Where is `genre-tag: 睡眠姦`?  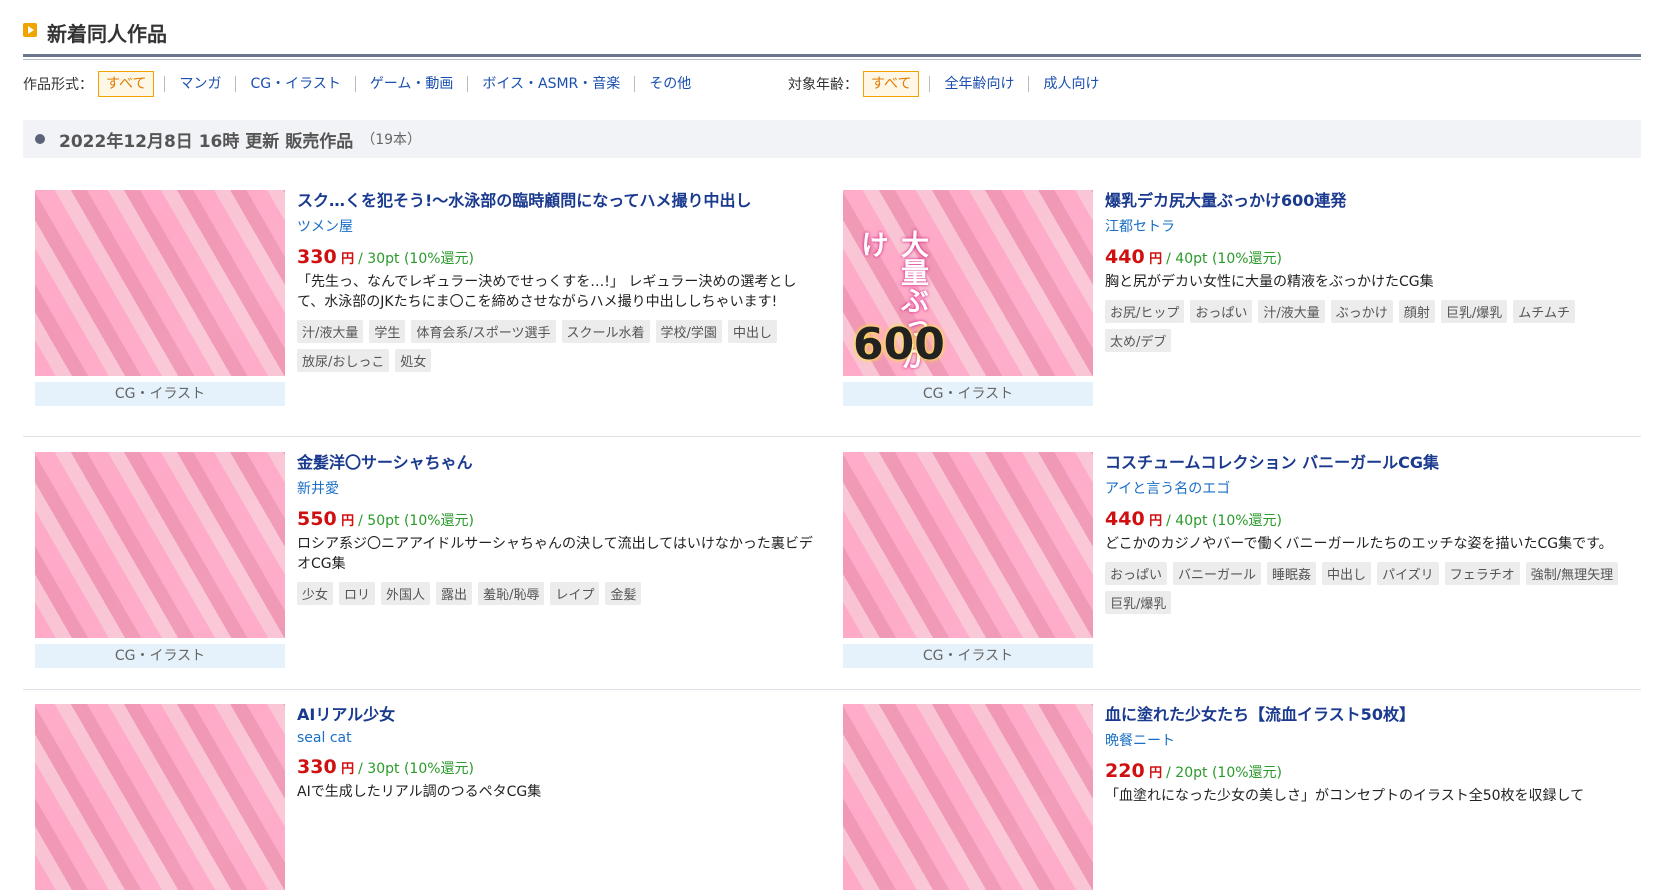
genre-tag: 睡眠姦 is located at coordinates (1292, 573).